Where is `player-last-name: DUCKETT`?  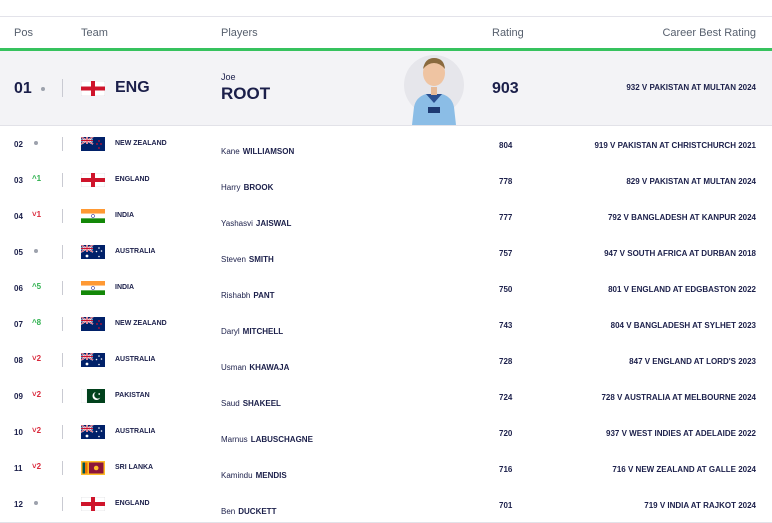 player-last-name: DUCKETT is located at coordinates (257, 511).